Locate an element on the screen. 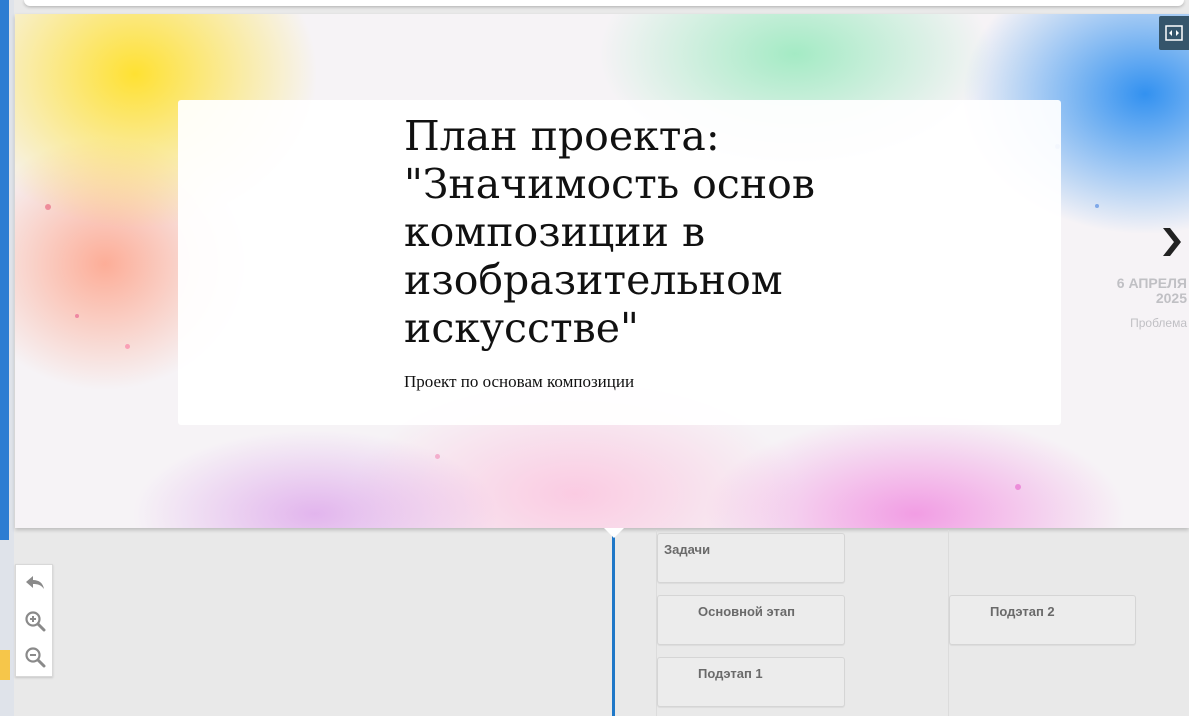 The height and width of the screenshot is (716, 1189). timeline-event-card: Задачи is located at coordinates (751, 558).